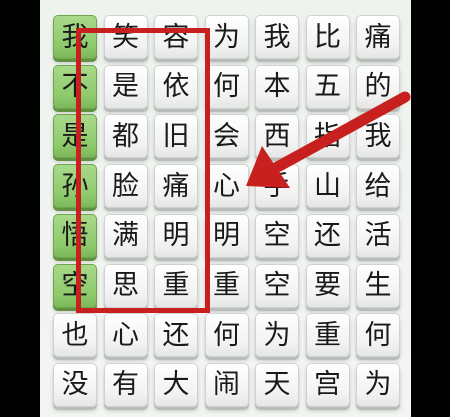  I want to click on annotation-arrow-icon, so click(328, 139).